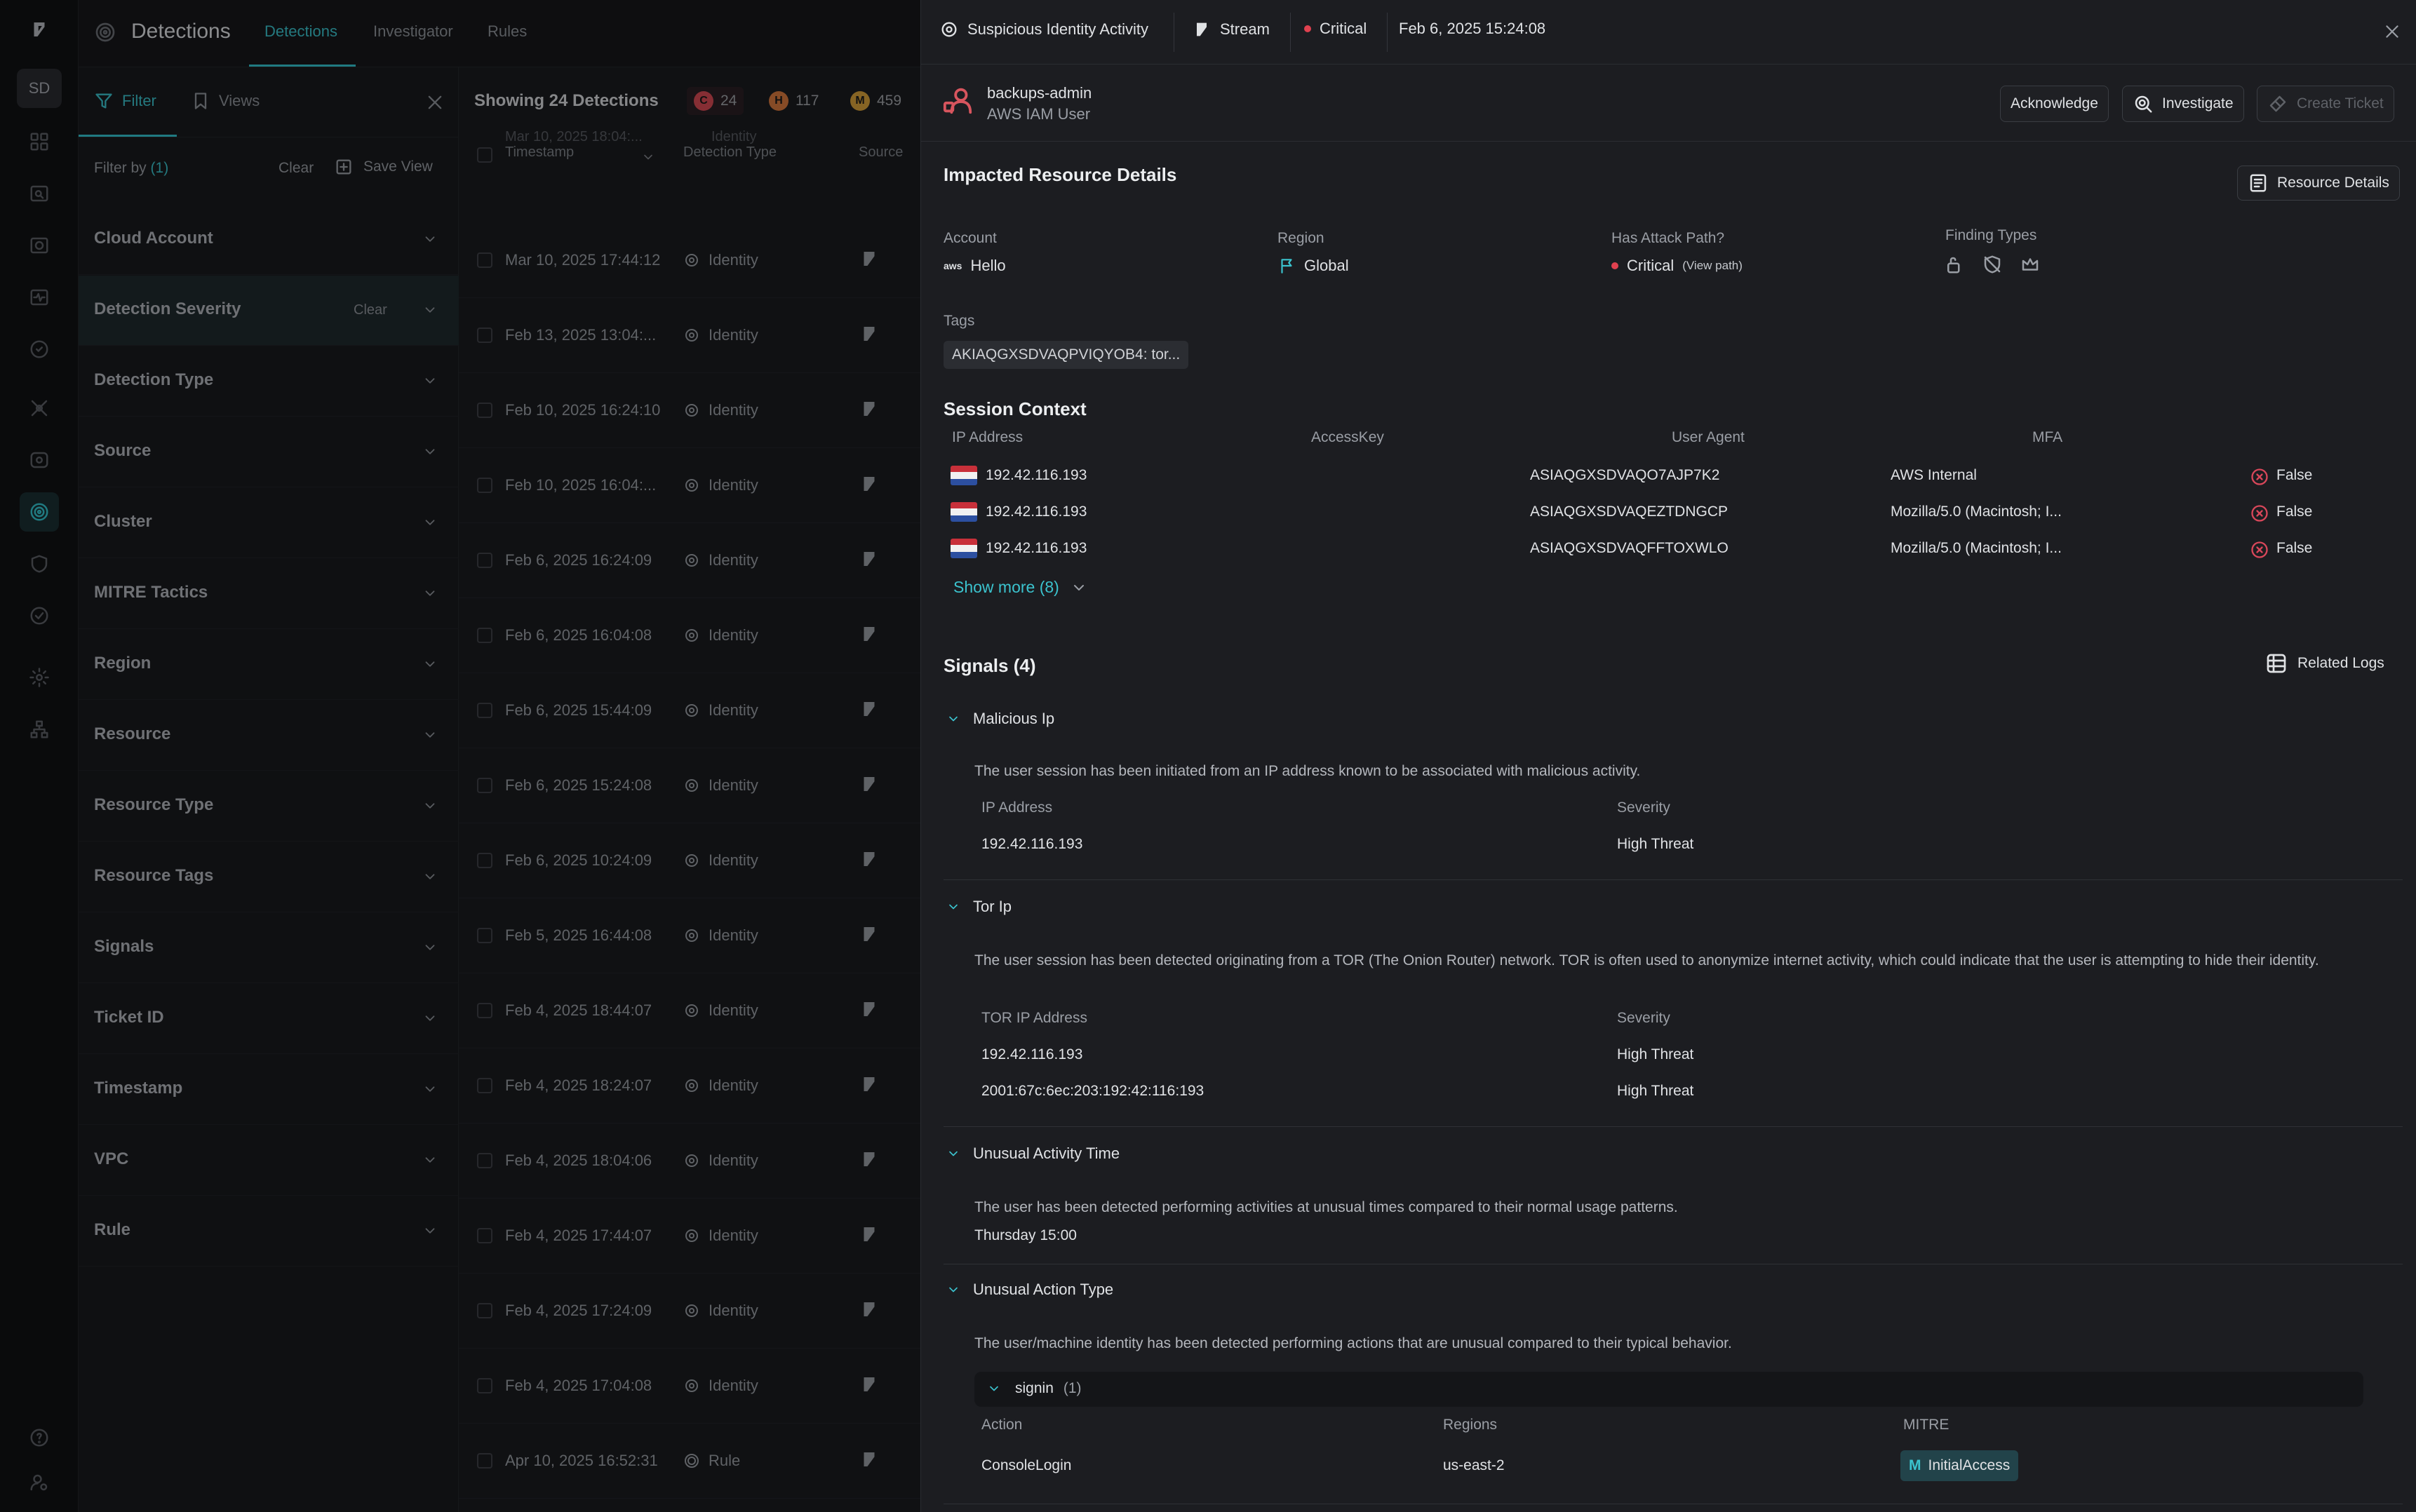 The image size is (2416, 1512). Describe the element at coordinates (225, 101) in the screenshot. I see `tab-views: Views` at that location.